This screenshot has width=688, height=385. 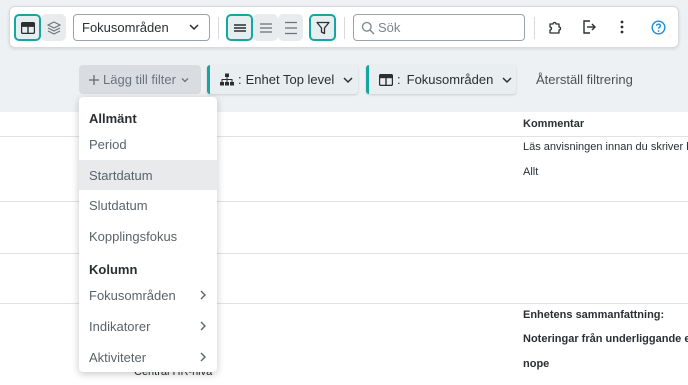 I want to click on density-compact-button, so click(x=239, y=27).